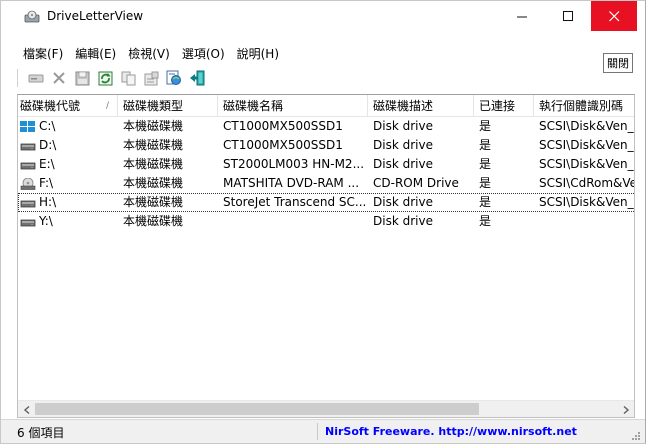  Describe the element at coordinates (68, 202) in the screenshot. I see `cell-drive-letter: H:\` at that location.